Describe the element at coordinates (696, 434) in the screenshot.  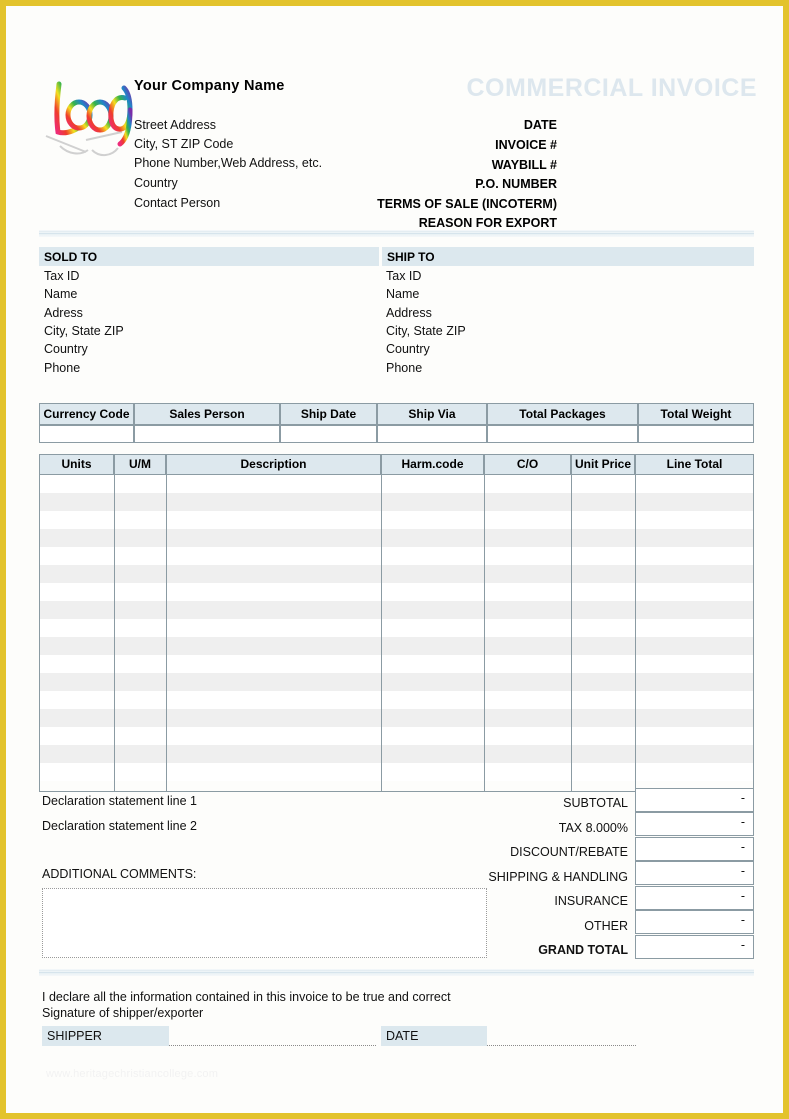
I see `shipping-value-total-weight` at that location.